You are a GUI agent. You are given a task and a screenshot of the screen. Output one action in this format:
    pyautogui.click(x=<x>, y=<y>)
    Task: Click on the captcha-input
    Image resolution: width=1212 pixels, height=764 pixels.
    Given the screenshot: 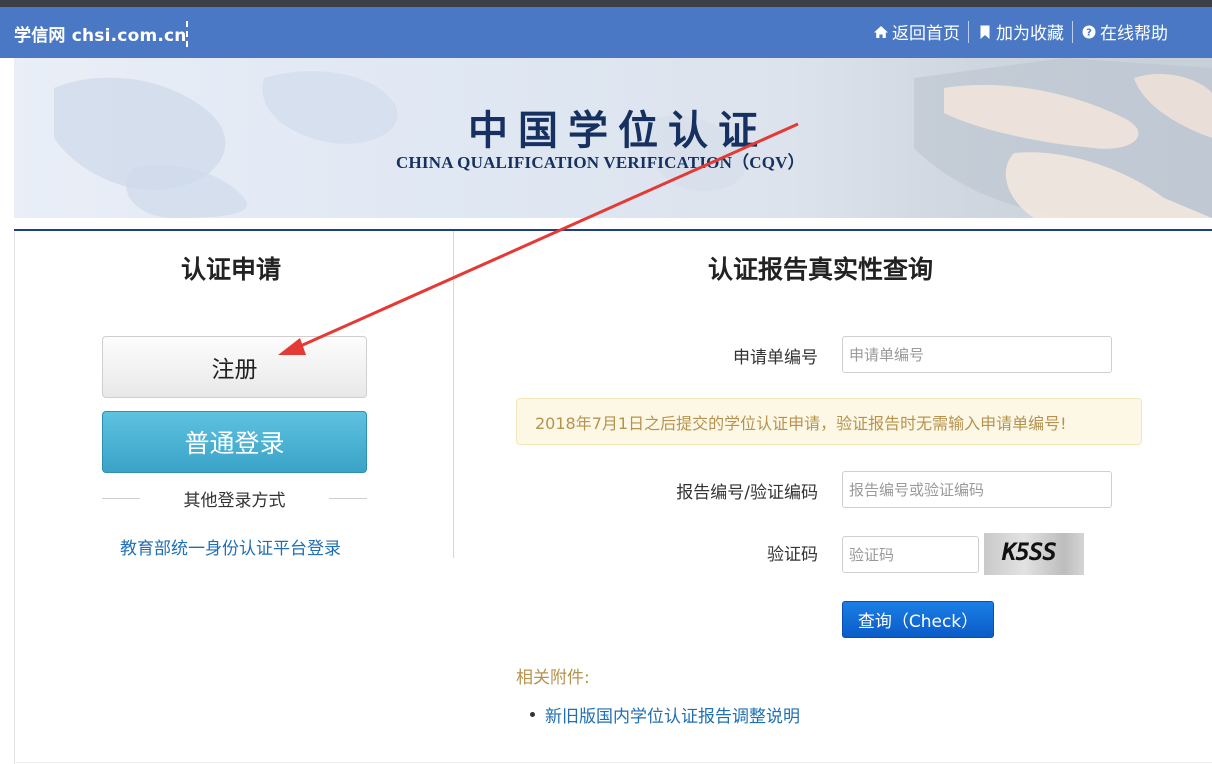 What is the action you would take?
    pyautogui.click(x=910, y=554)
    